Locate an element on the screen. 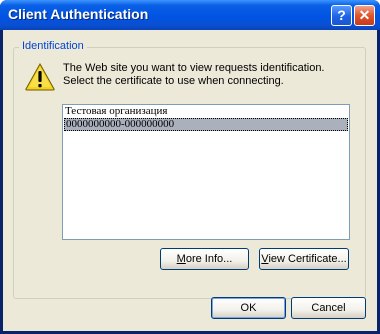  certificate-list-item-selected: 0000000000-000000000 is located at coordinates (206, 124).